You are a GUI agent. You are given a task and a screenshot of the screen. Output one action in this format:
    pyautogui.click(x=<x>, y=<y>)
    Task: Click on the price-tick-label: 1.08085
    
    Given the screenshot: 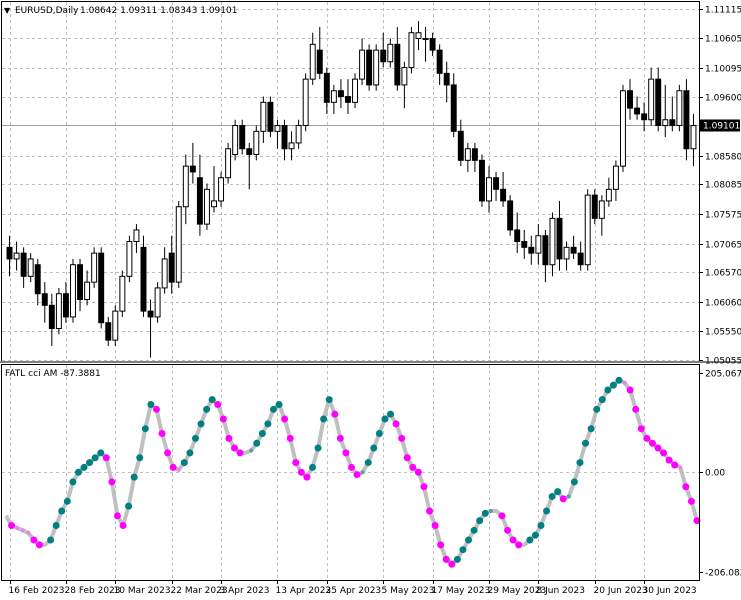 What is the action you would take?
    pyautogui.click(x=723, y=186)
    